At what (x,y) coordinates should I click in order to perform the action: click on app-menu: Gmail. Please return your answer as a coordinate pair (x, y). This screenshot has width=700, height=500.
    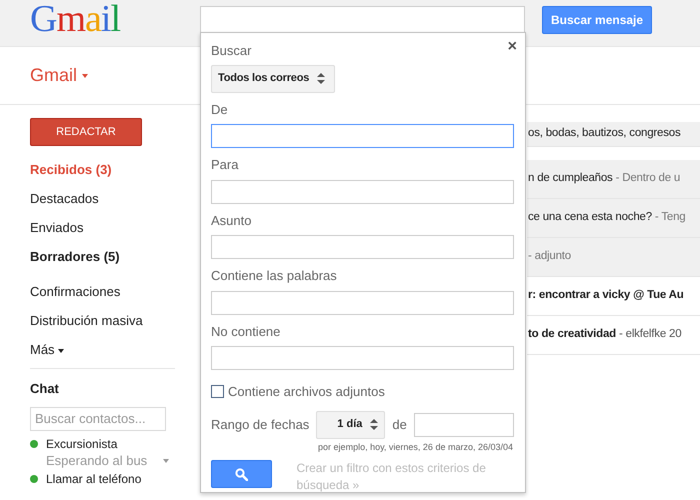
    Looking at the image, I should click on (59, 75).